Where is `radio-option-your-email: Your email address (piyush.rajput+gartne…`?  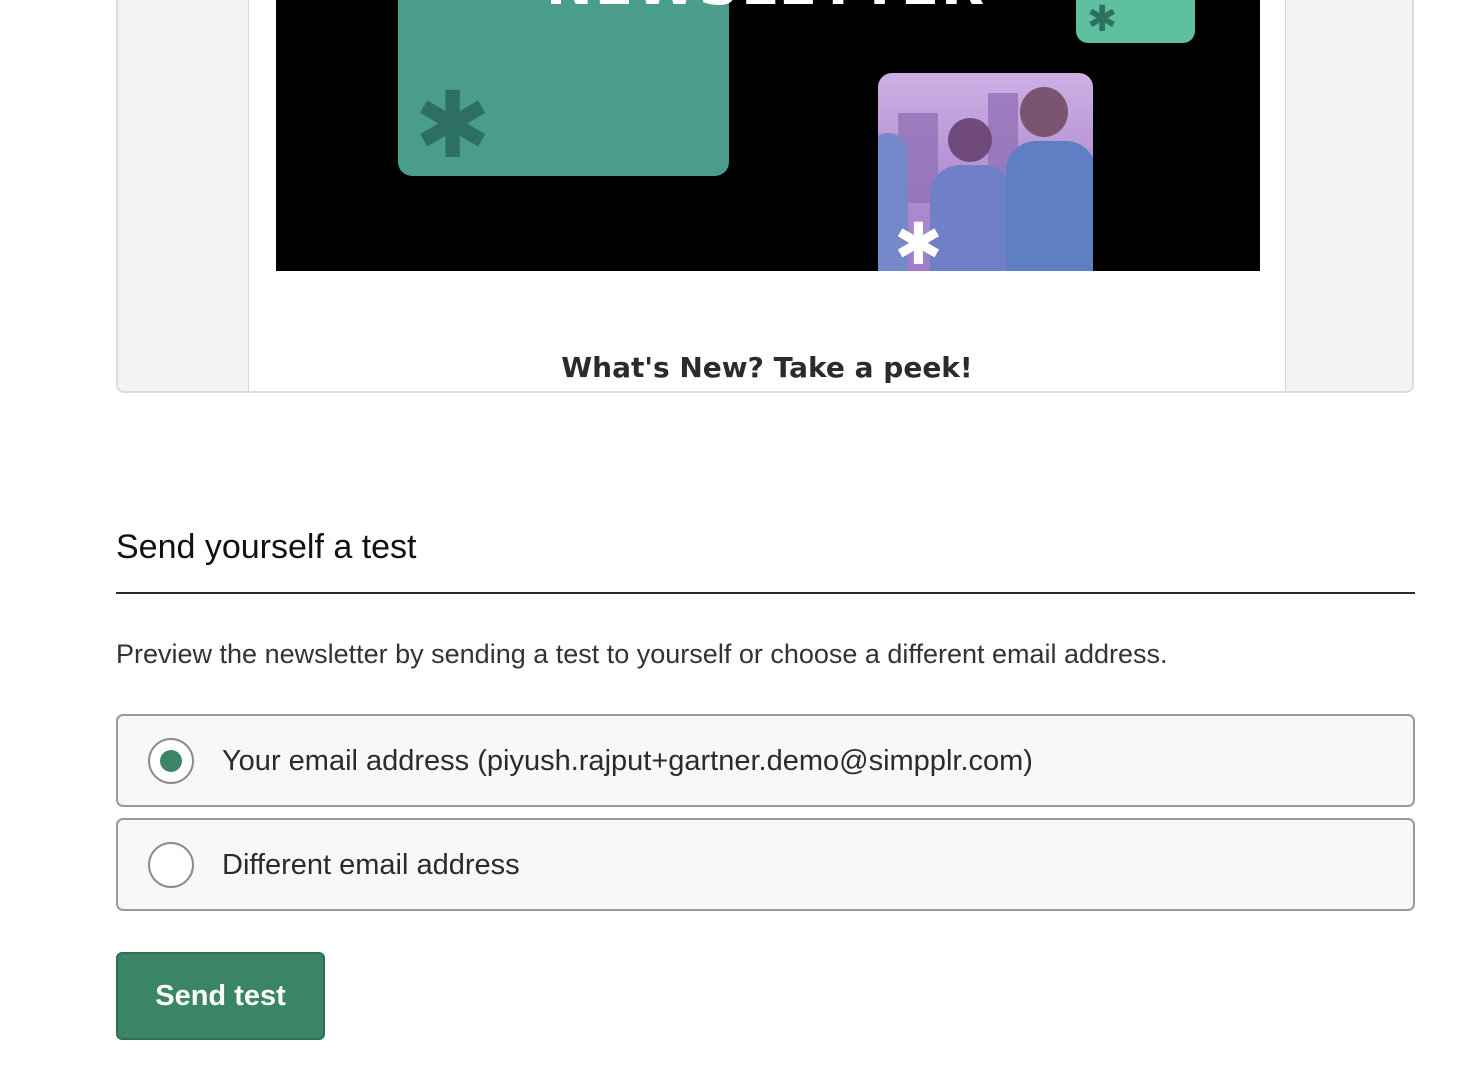 radio-option-your-email: Your email address (piyush.rajput+gartne… is located at coordinates (765, 760).